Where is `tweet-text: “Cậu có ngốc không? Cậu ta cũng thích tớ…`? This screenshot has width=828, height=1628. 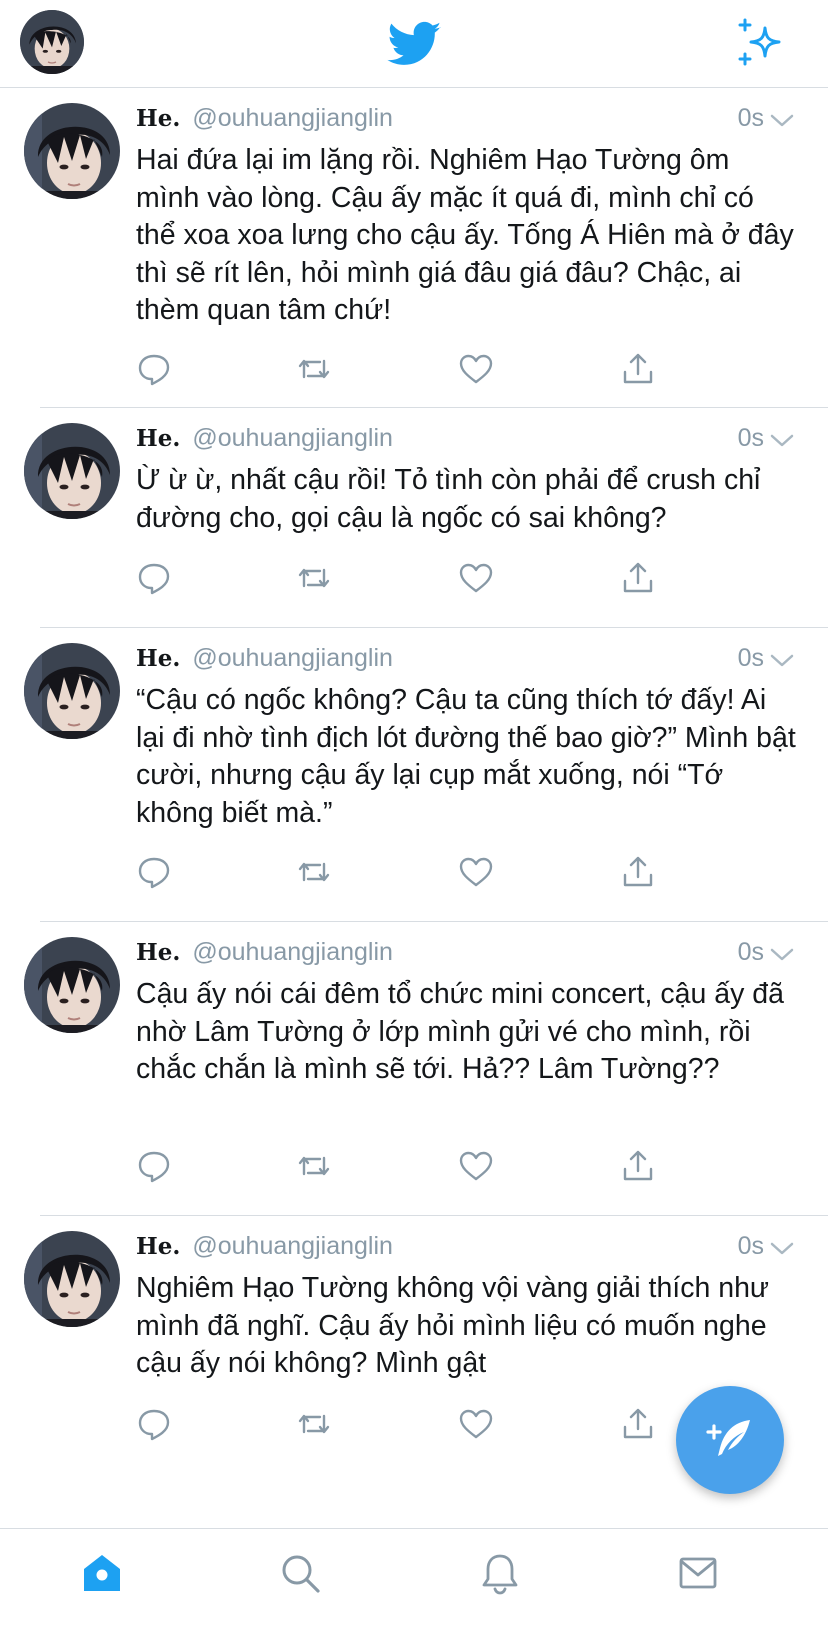 tweet-text: “Cậu có ngốc không? Cậu ta cũng thích tớ… is located at coordinates (466, 756).